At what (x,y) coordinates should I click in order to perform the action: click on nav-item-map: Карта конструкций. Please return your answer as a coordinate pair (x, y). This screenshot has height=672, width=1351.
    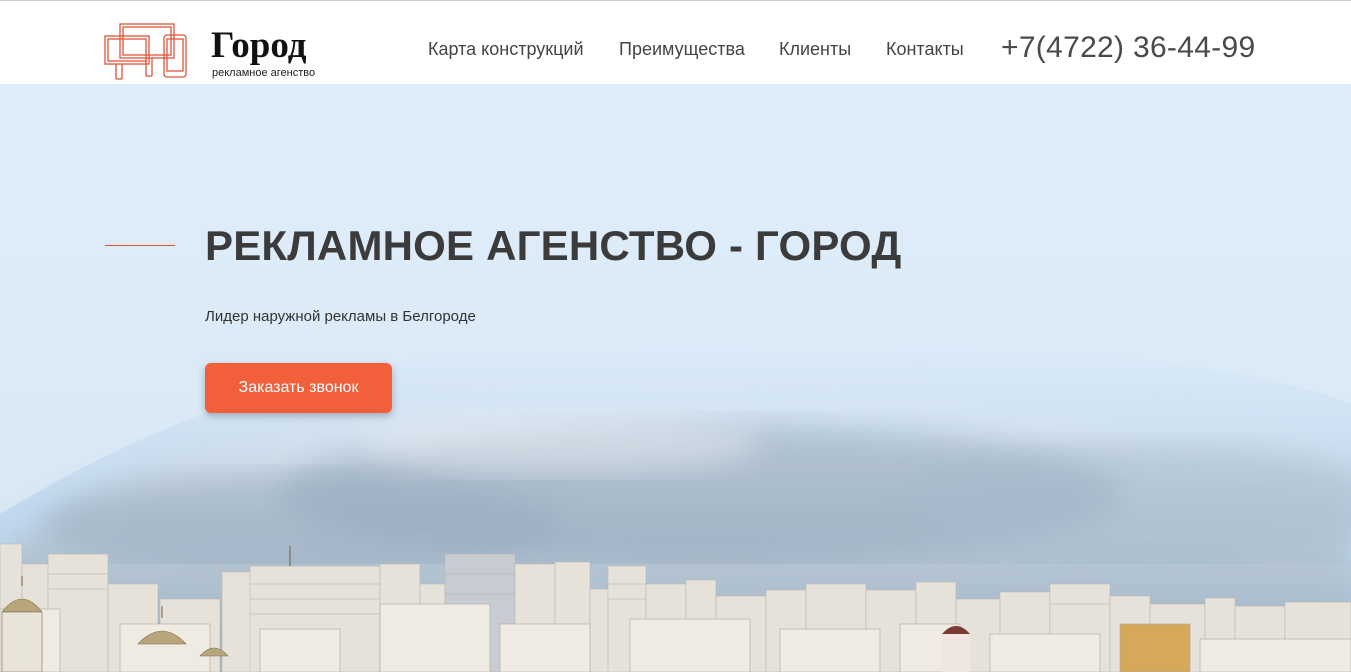
    Looking at the image, I should click on (506, 49).